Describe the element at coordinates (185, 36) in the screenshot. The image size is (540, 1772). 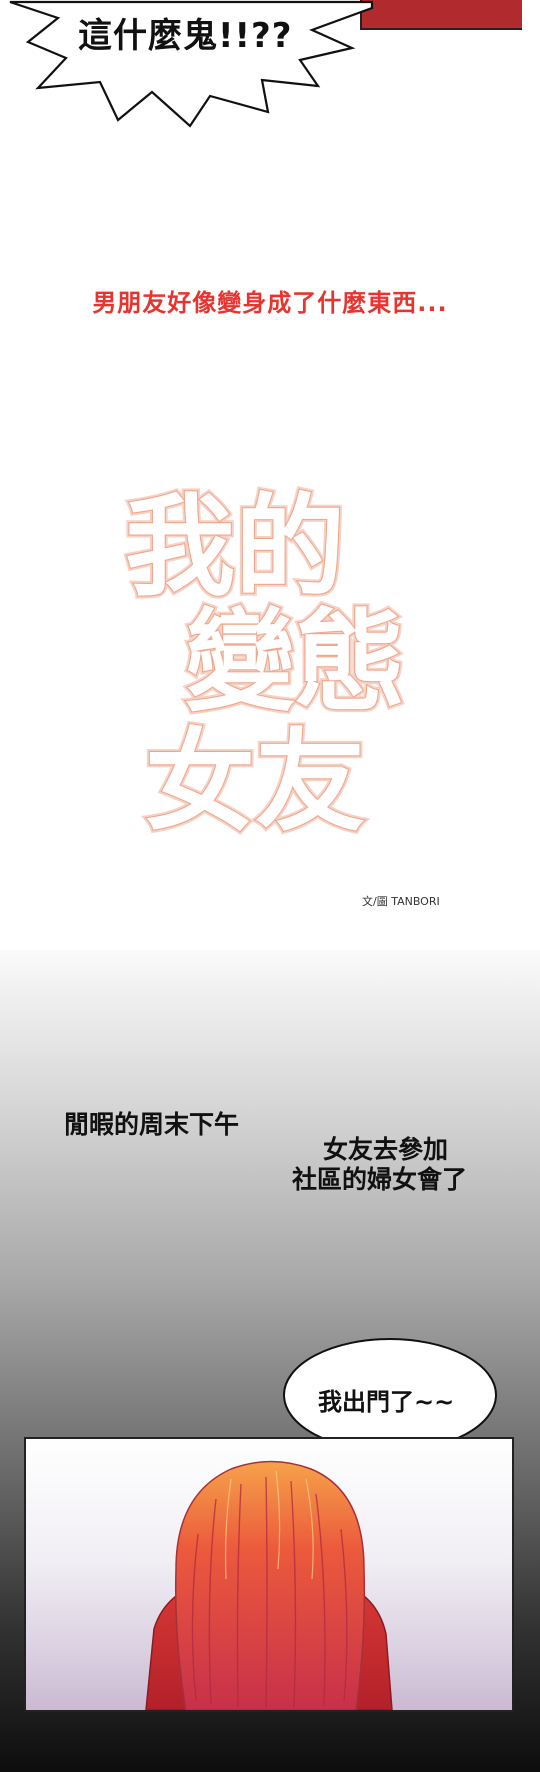
I see `shout-text: 這什麼鬼!!??` at that location.